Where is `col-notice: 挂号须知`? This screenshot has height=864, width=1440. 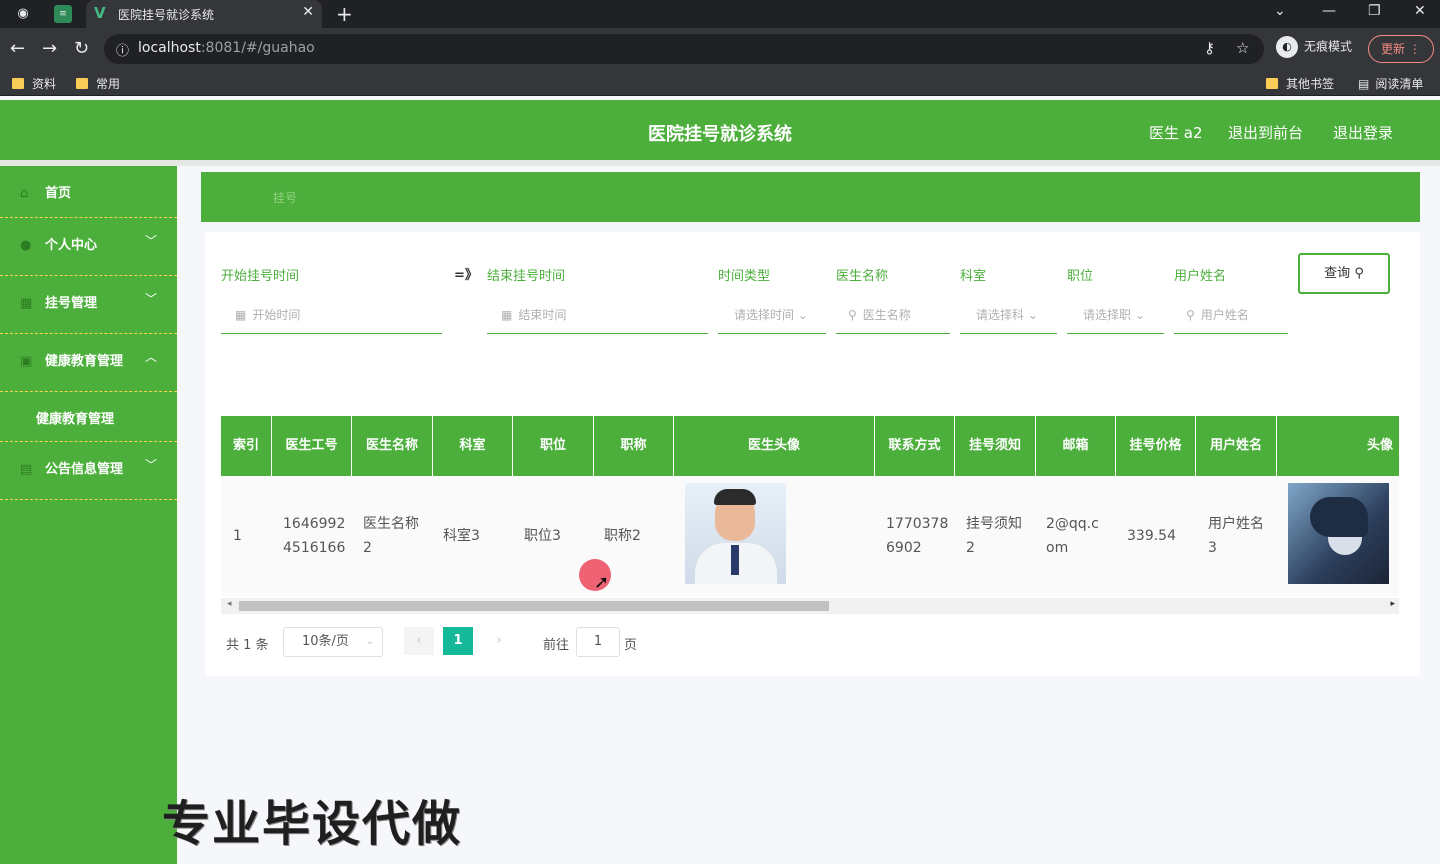 col-notice: 挂号须知 is located at coordinates (995, 446).